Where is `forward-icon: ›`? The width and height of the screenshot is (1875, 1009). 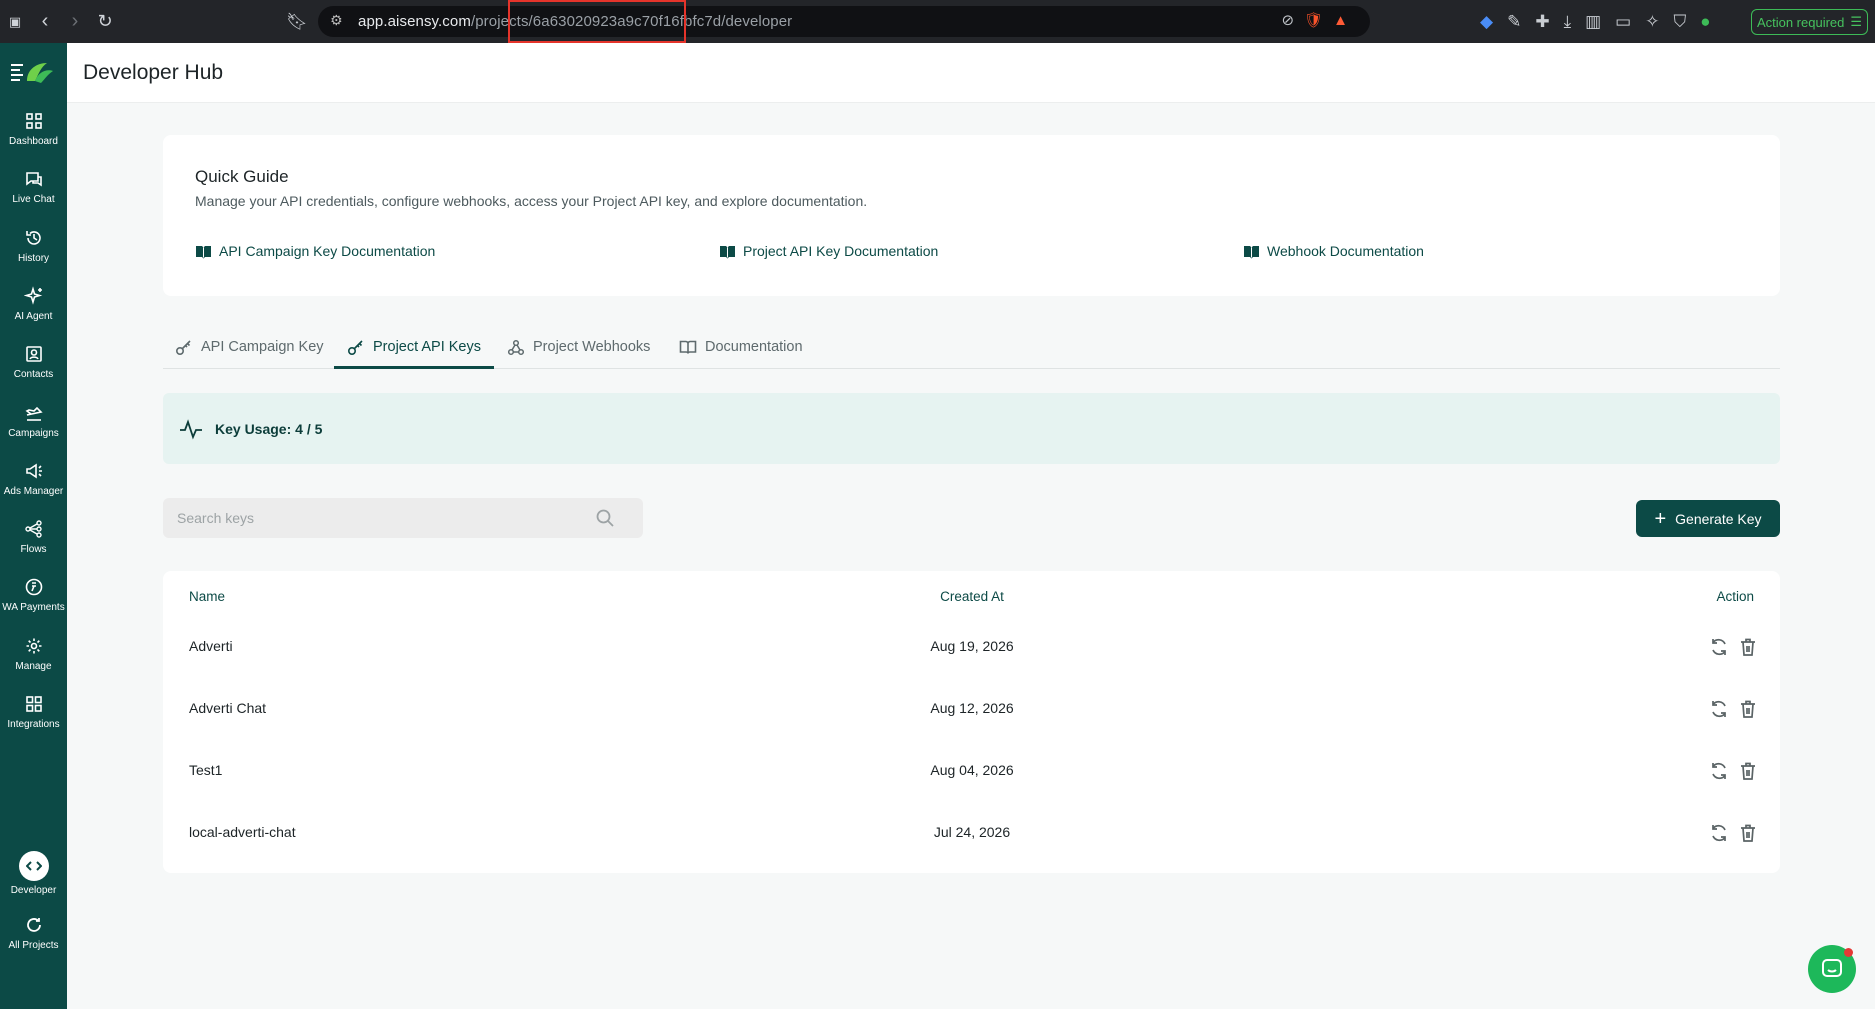
forward-icon: › is located at coordinates (75, 21).